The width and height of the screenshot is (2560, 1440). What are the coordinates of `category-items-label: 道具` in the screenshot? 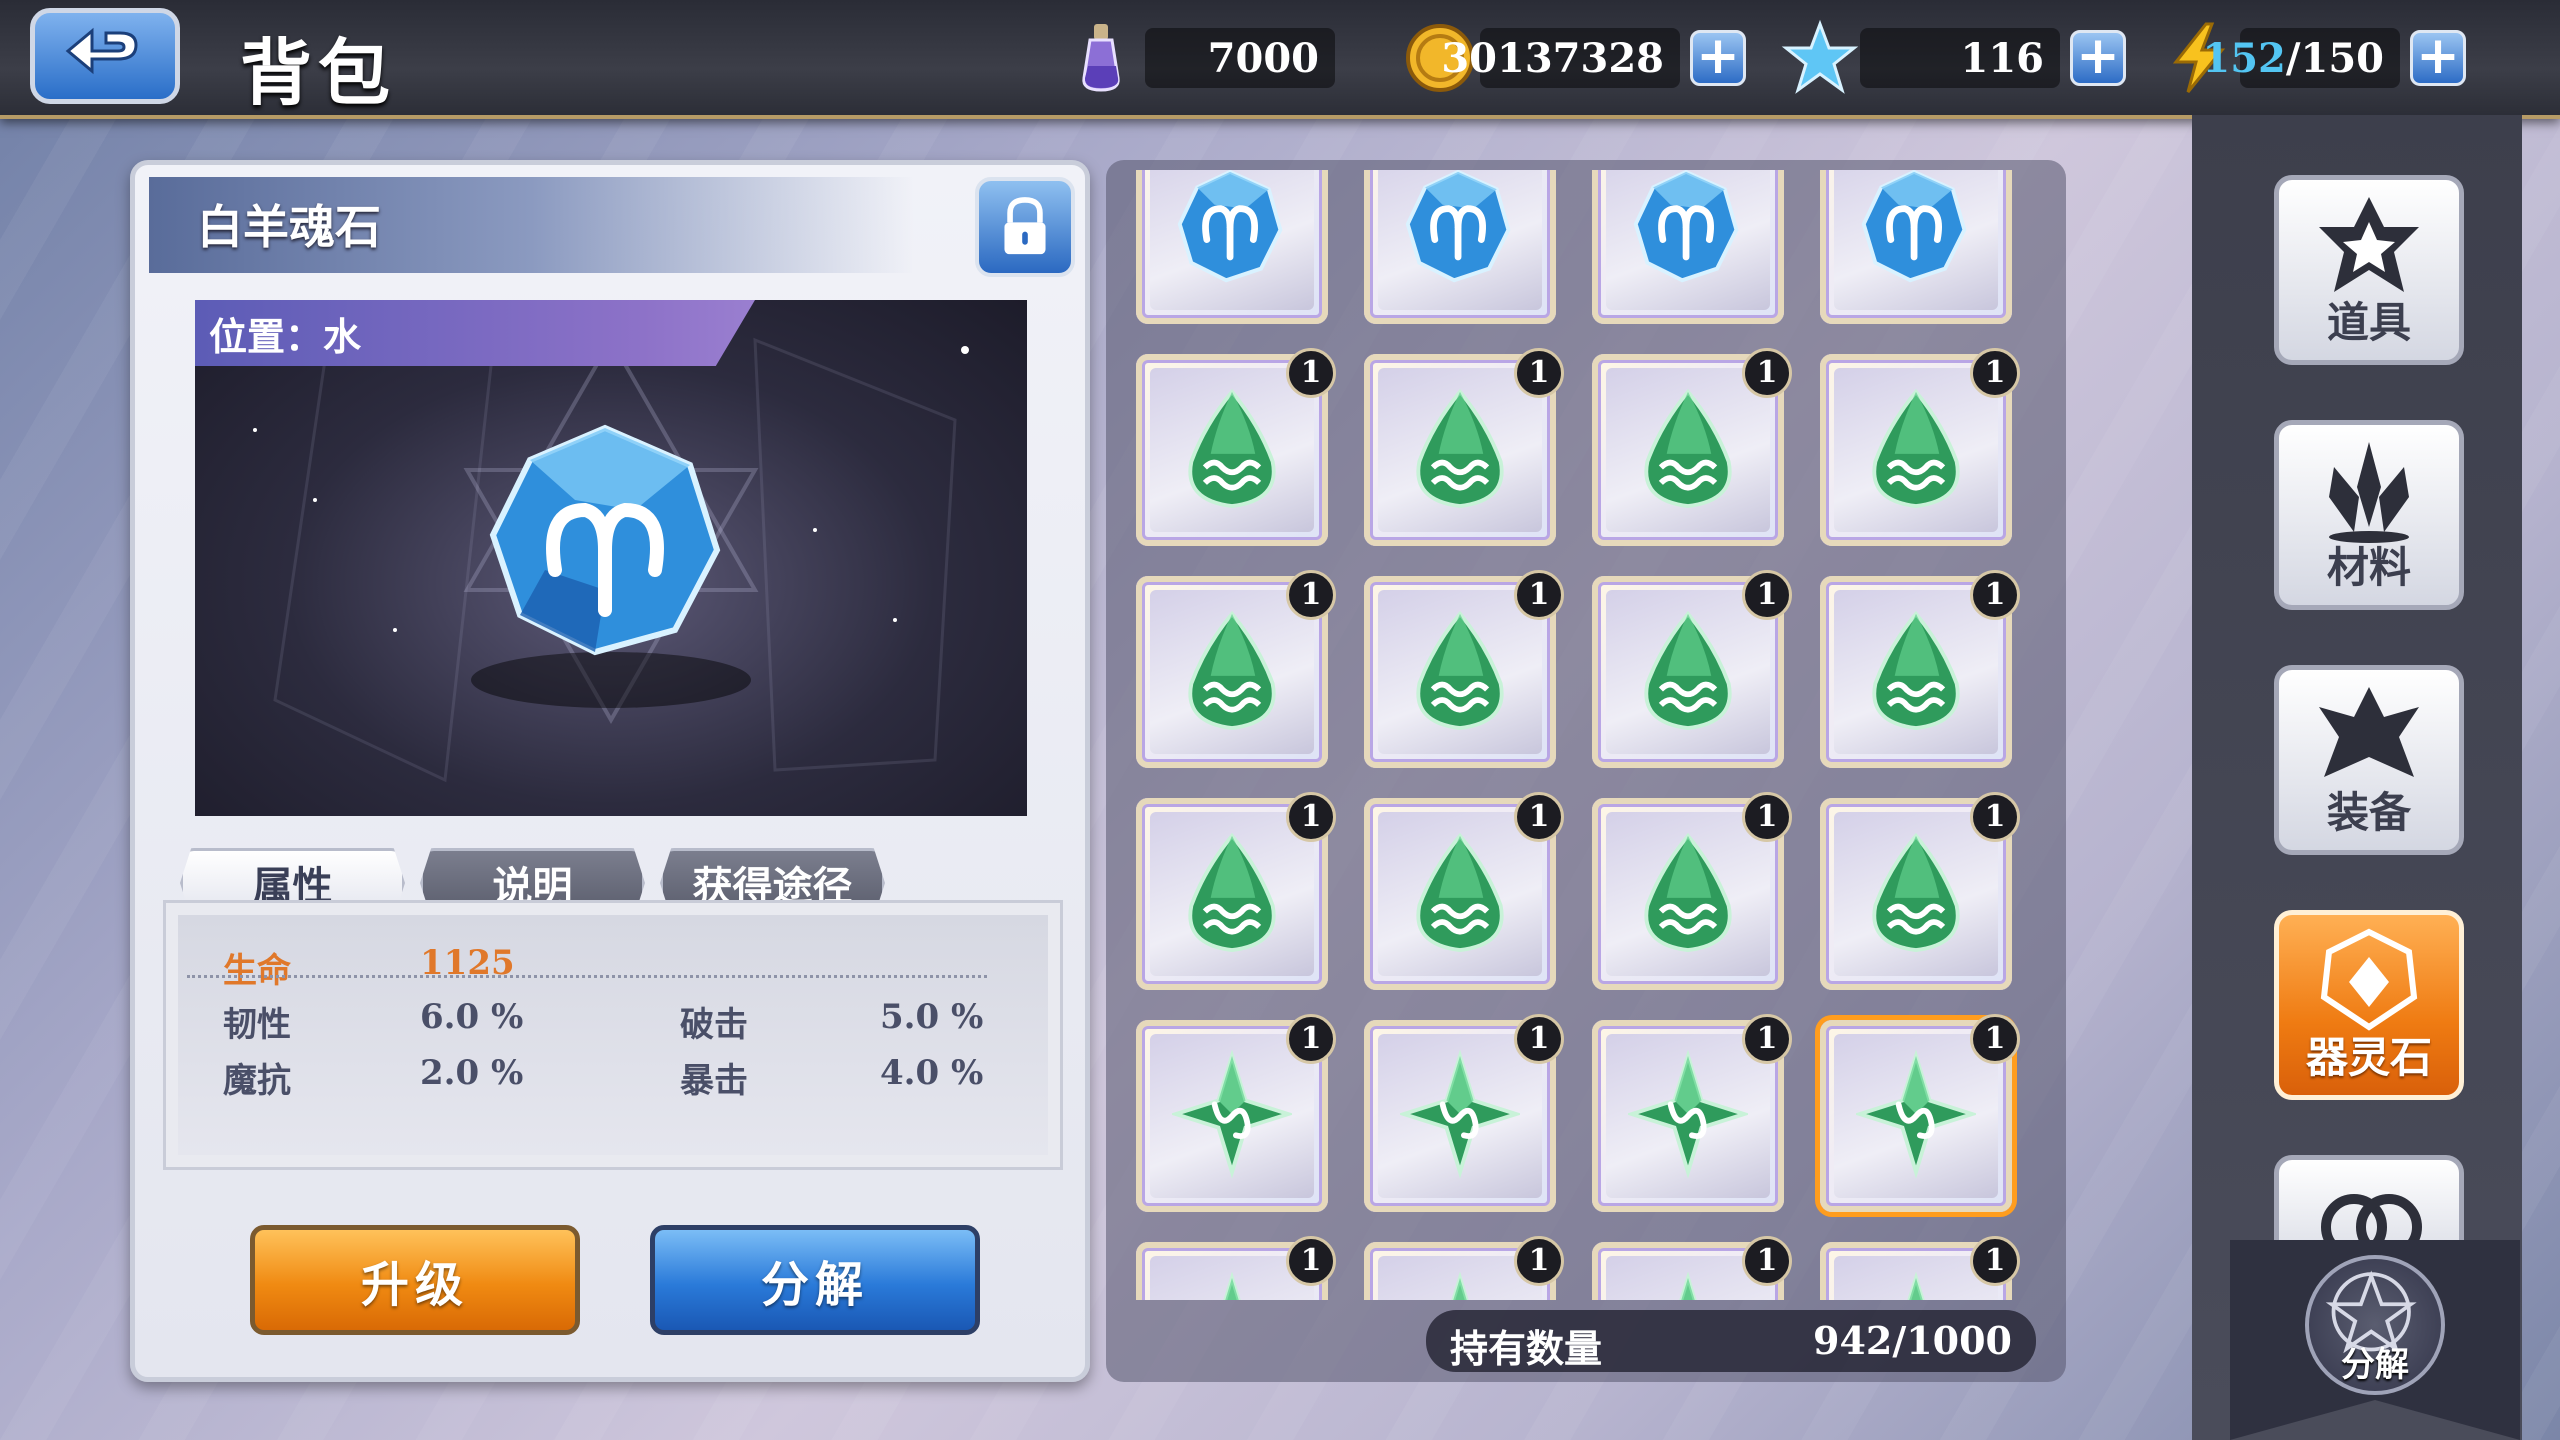 It's located at (2368, 322).